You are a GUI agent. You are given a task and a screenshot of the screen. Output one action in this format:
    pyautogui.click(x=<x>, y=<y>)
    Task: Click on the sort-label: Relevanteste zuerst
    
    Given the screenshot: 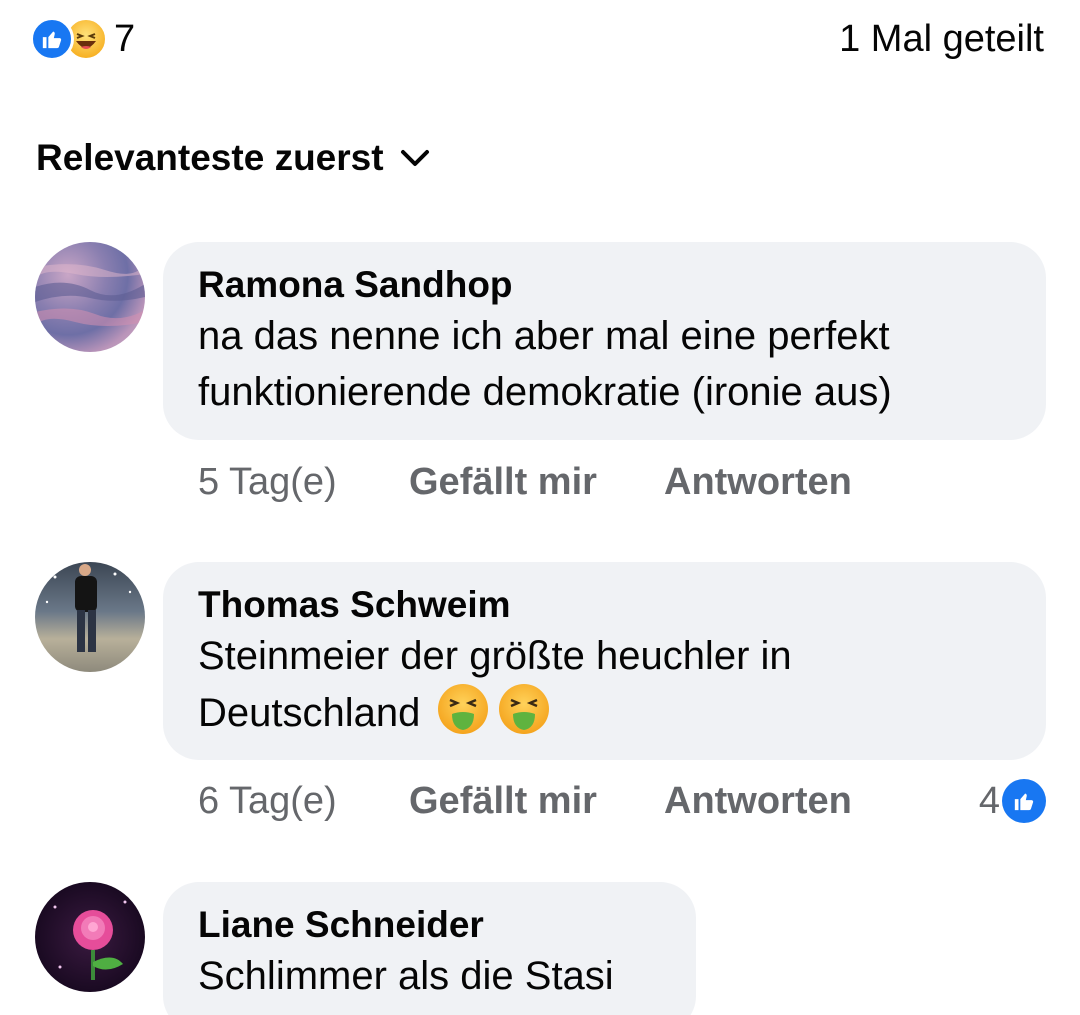 What is the action you would take?
    pyautogui.click(x=210, y=157)
    